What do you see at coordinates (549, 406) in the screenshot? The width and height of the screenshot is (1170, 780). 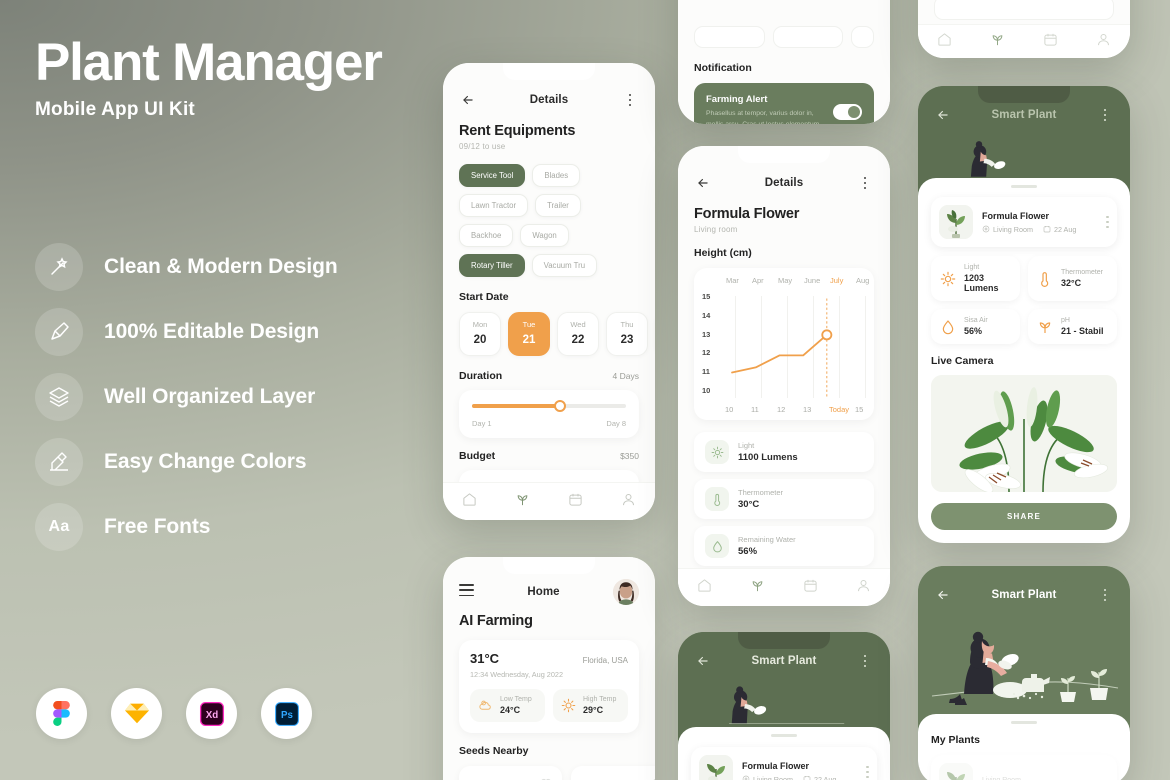 I see `duration-slider` at bounding box center [549, 406].